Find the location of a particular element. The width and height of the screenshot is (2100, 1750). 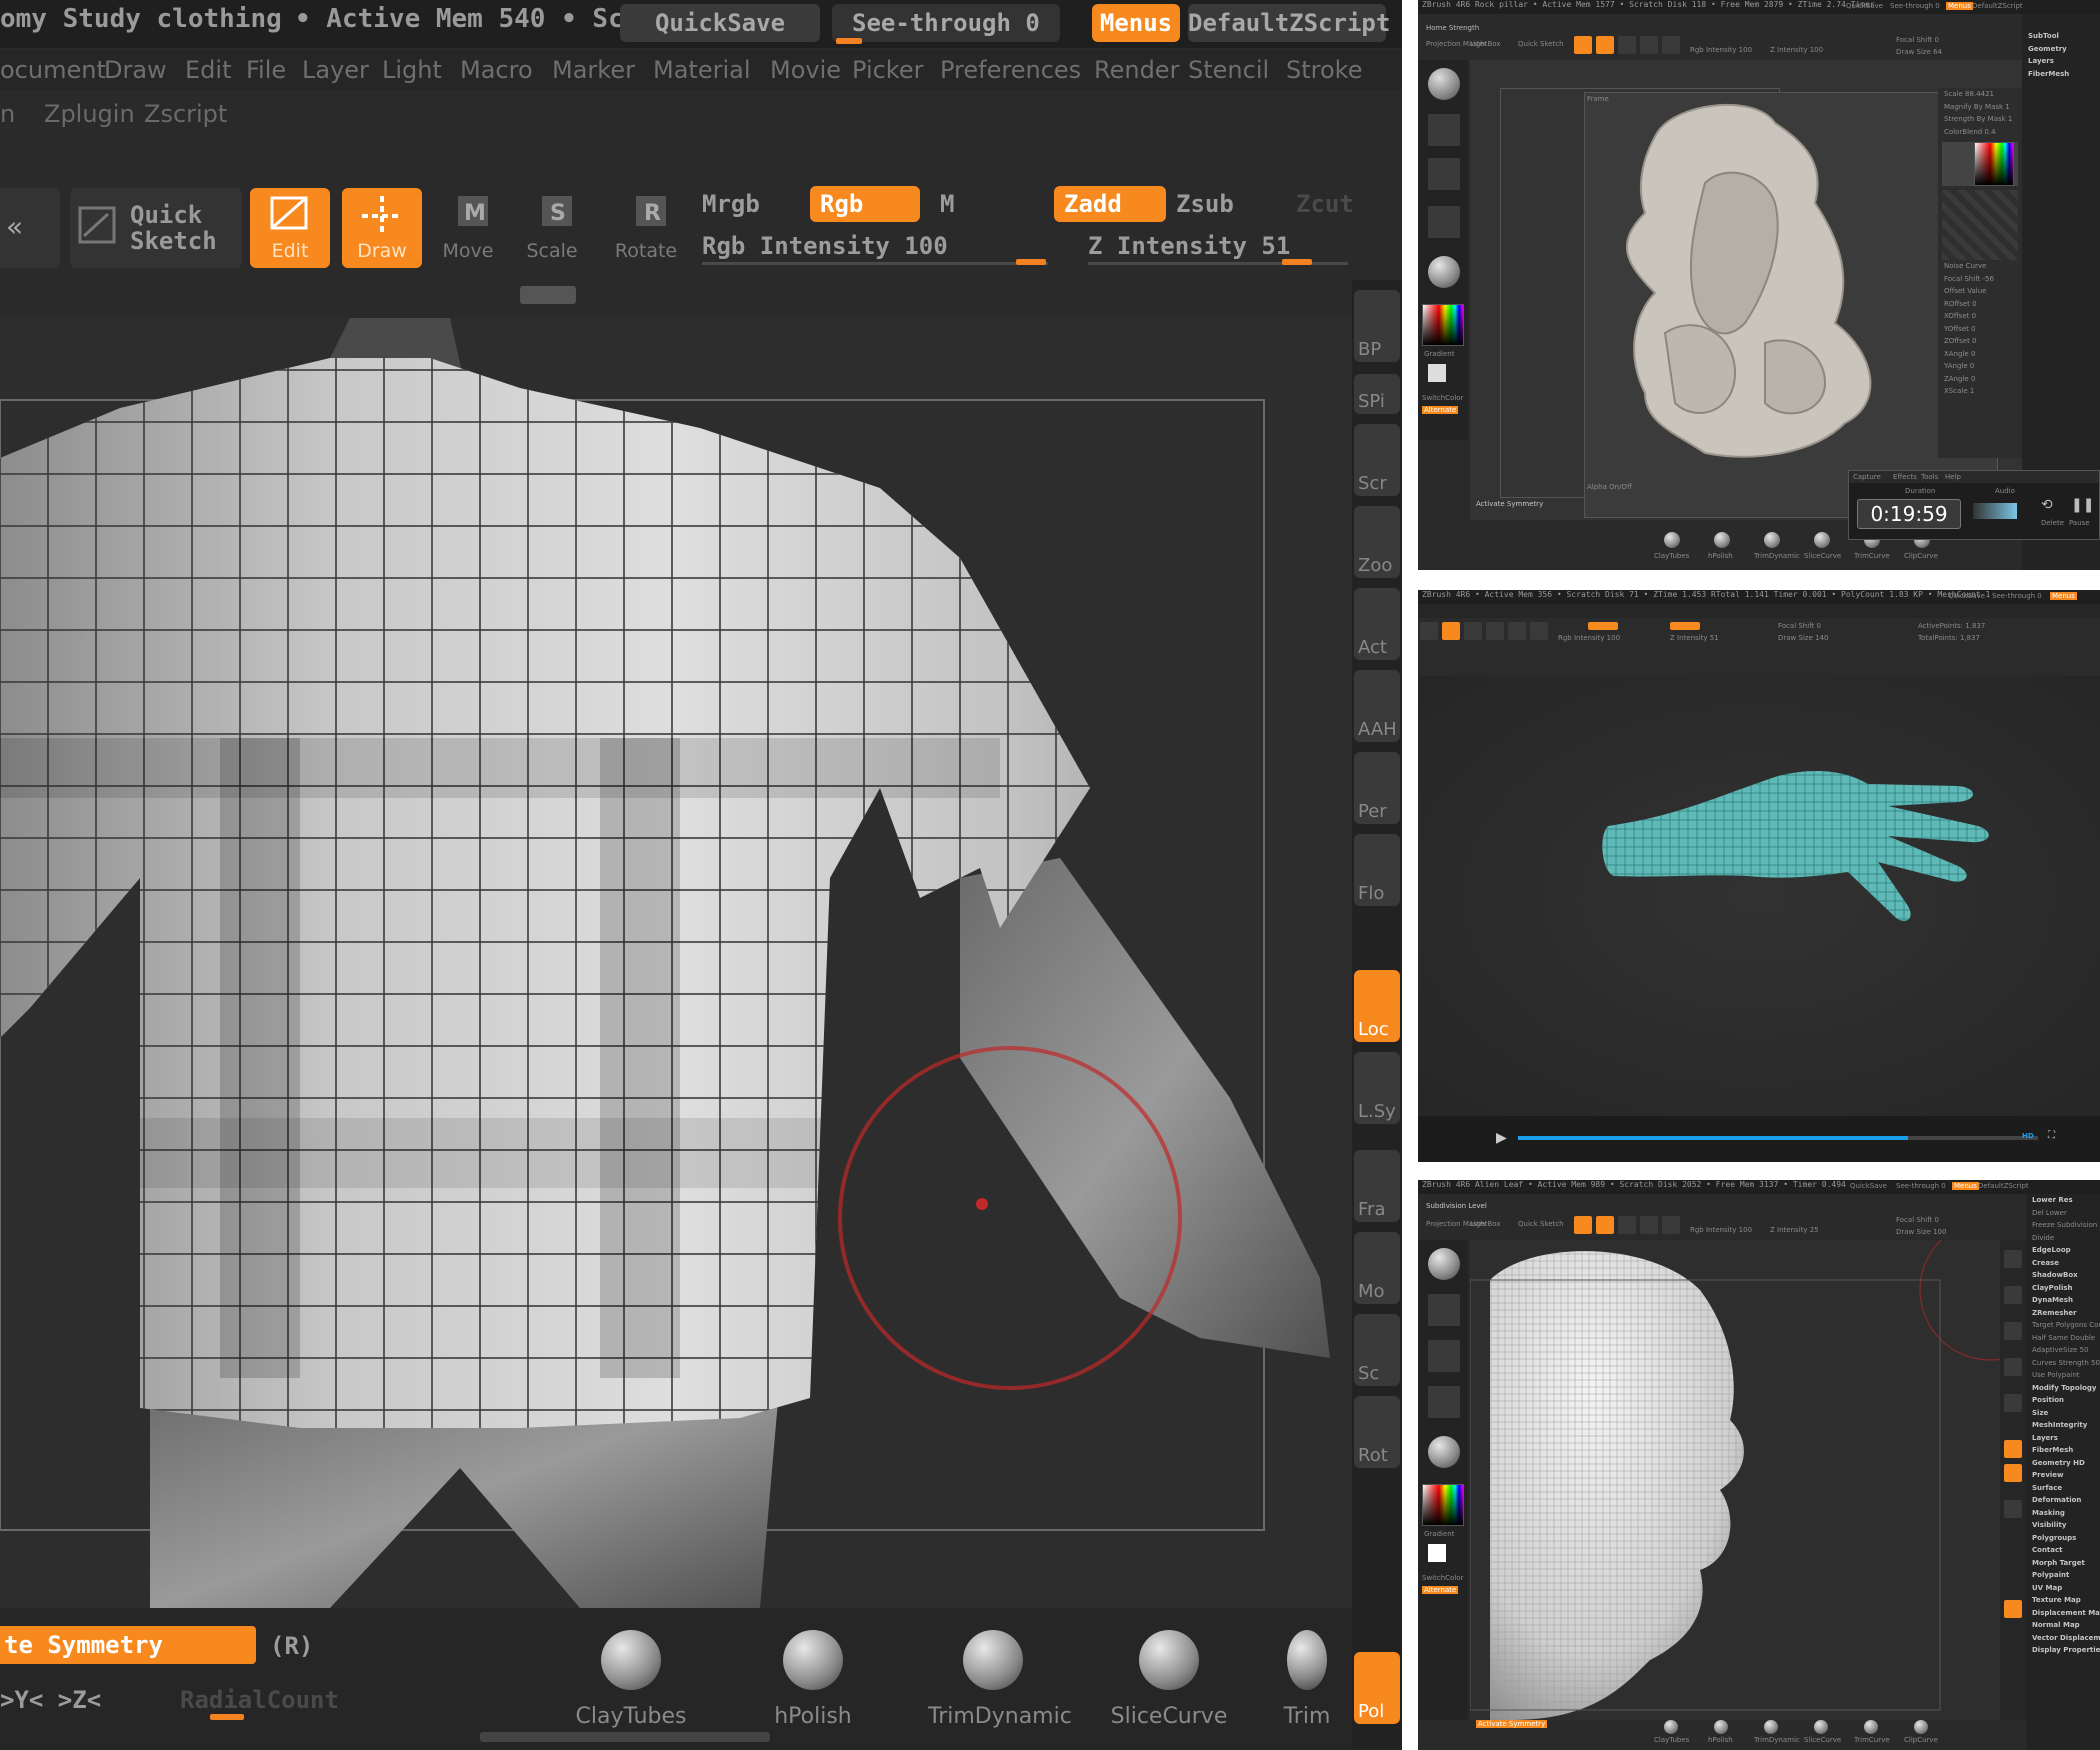

menu-render: Render is located at coordinates (1136, 70).